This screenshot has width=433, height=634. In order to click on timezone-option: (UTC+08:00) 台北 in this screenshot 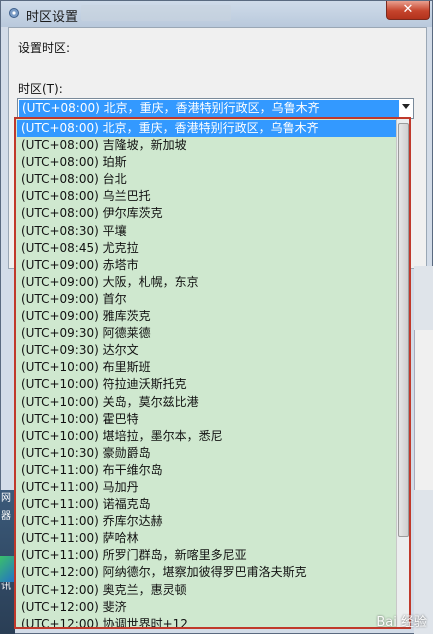, I will do `click(207, 179)`.